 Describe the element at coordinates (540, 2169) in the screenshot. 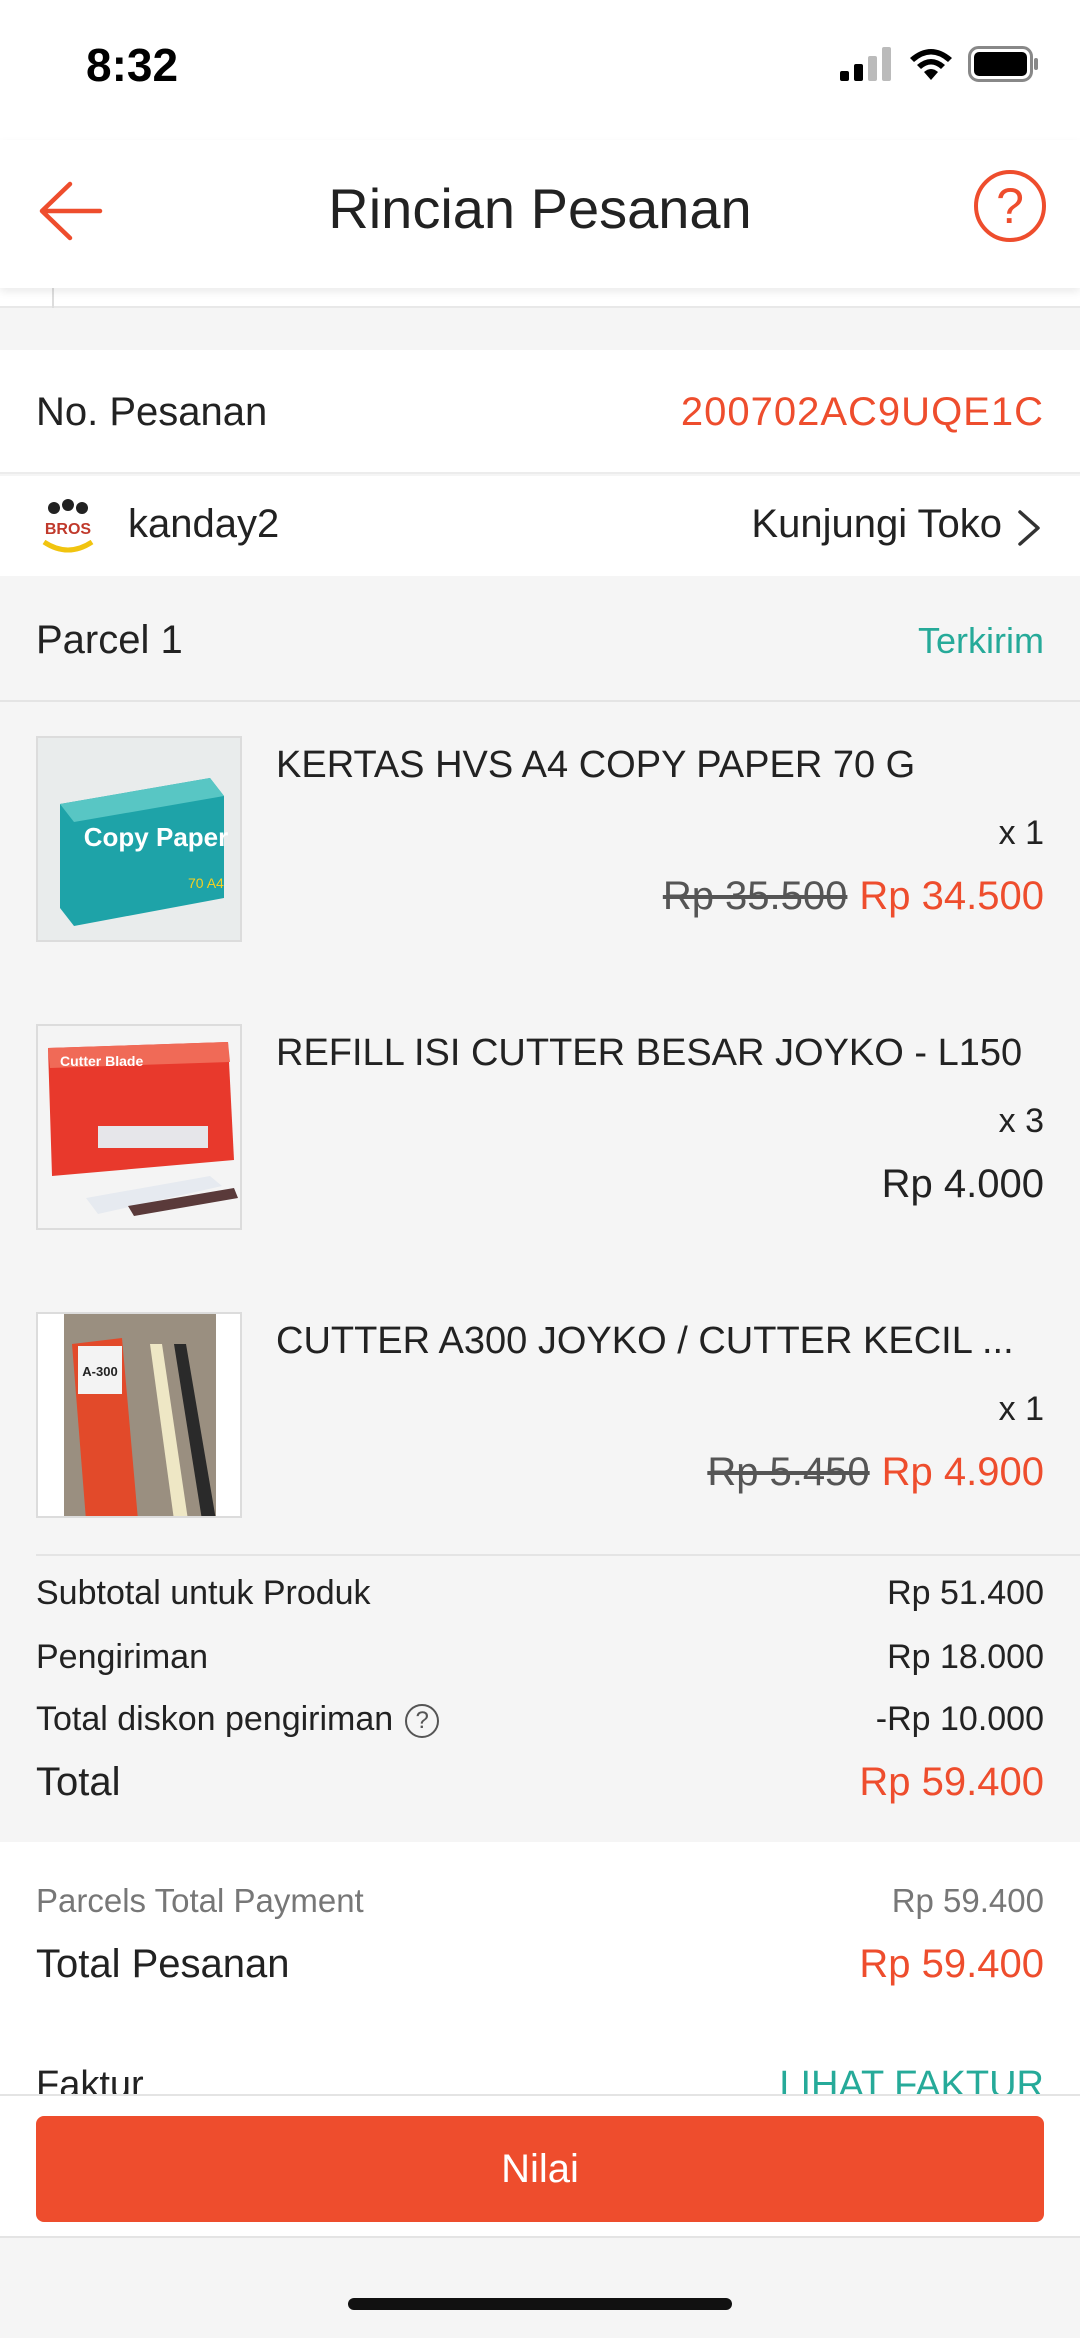

I see `rate-button: Nilai` at that location.